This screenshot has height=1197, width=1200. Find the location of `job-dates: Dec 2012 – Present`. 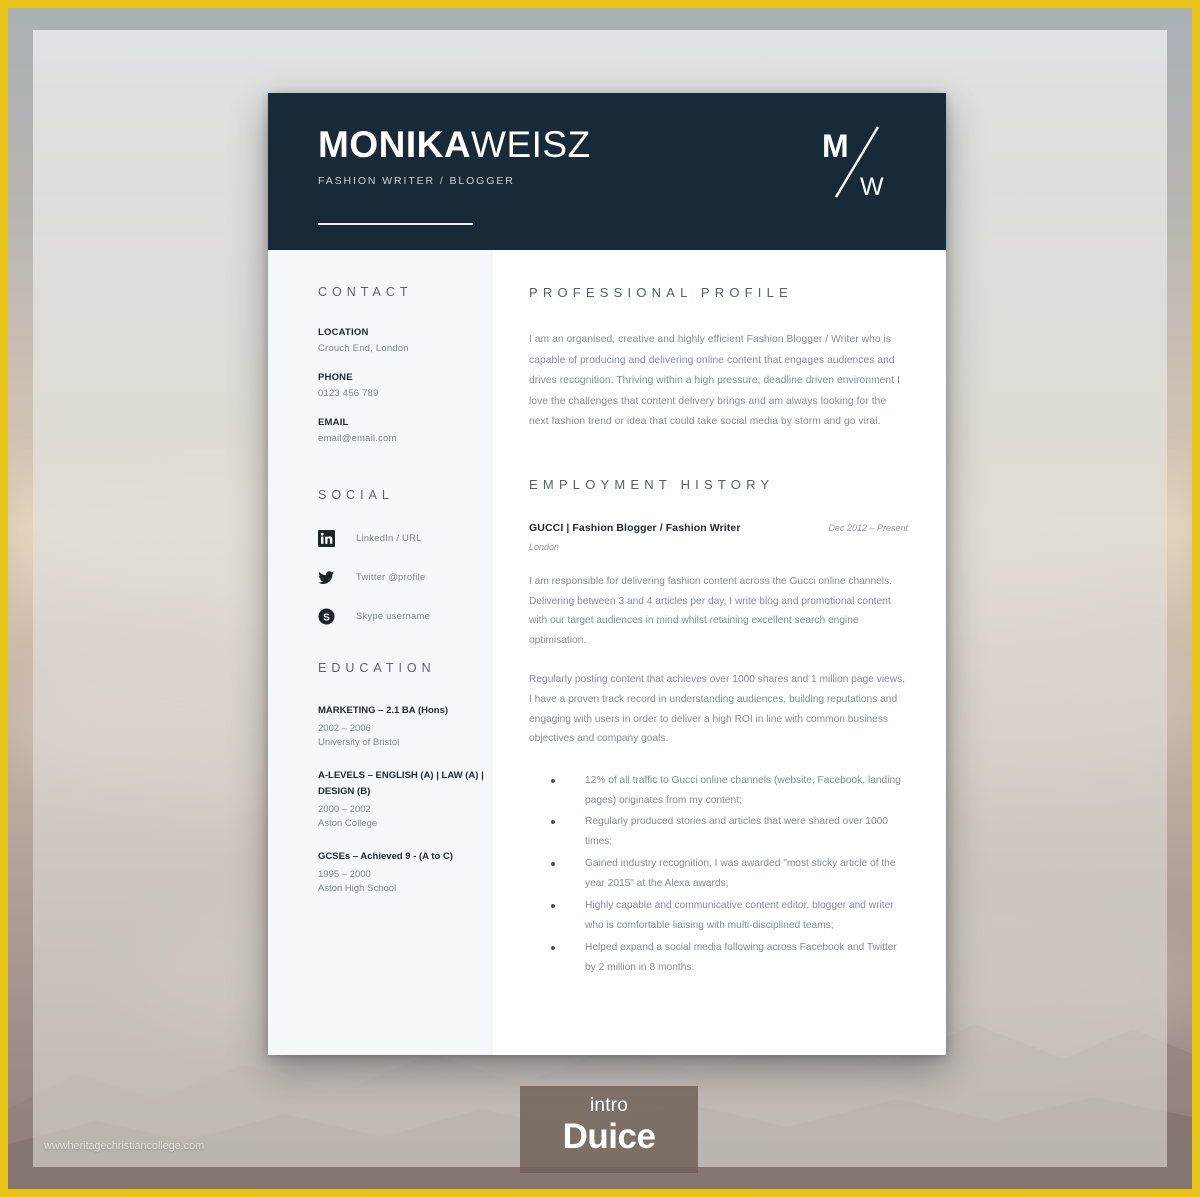

job-dates: Dec 2012 – Present is located at coordinates (868, 528).